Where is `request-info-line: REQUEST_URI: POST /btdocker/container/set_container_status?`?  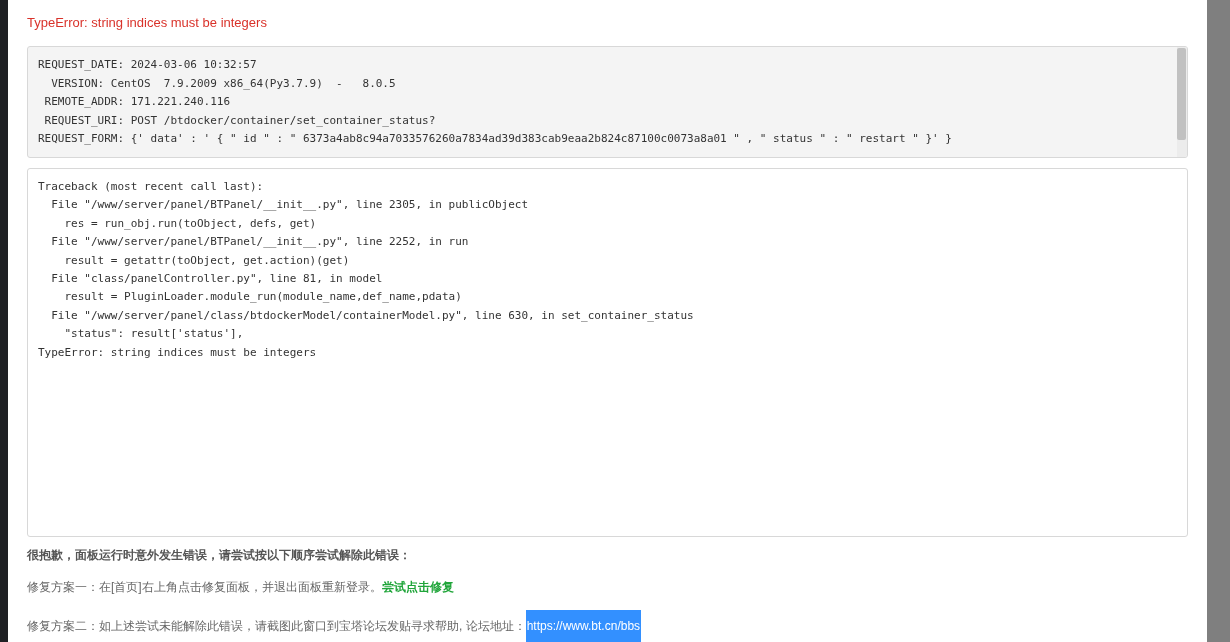 request-info-line: REQUEST_URI: POST /btdocker/container/set_container_status? is located at coordinates (239, 120).